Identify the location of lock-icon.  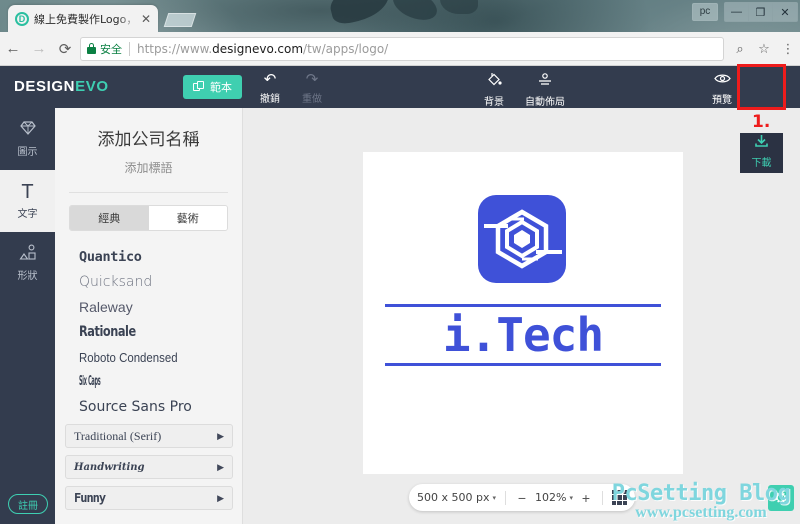
(91, 48).